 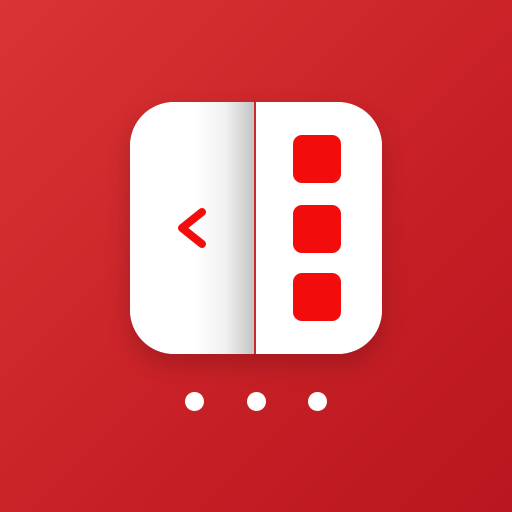 I want to click on left-page-panel, so click(x=193, y=228).